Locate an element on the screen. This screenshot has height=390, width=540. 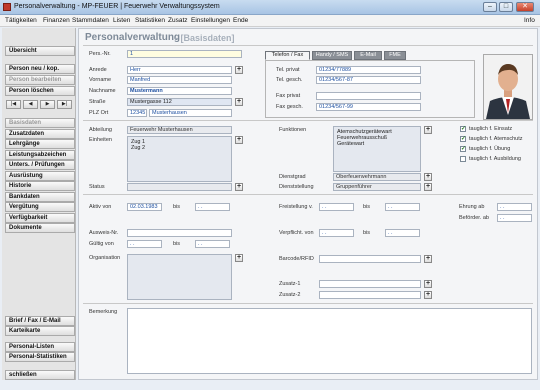
new-person-button: Person neu / kop. is located at coordinates (40, 69).